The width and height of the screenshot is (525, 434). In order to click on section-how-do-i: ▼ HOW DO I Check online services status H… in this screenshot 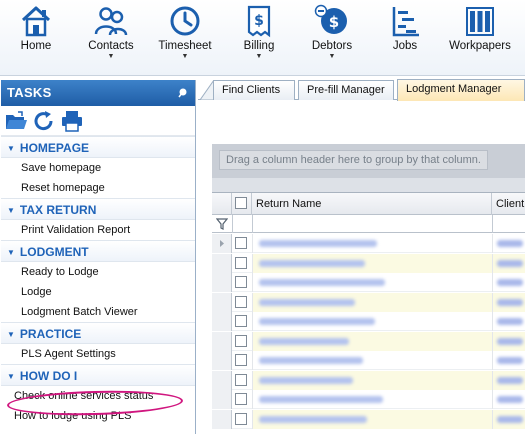, I will do `click(98, 395)`.